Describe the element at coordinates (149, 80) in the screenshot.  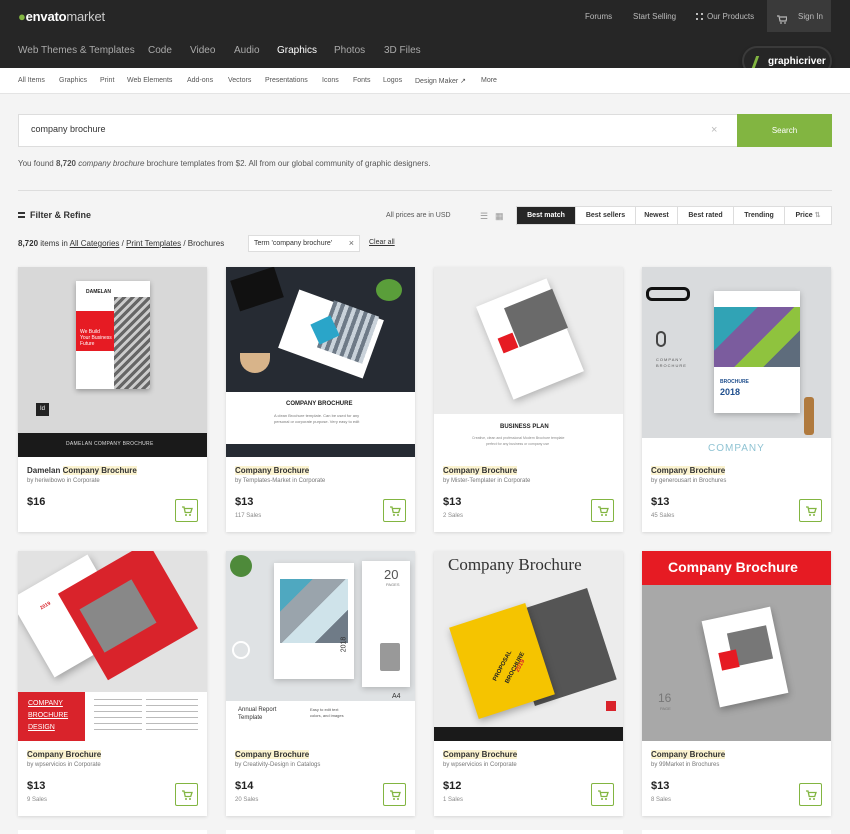
I see `subnav-web-elements: Web Elements` at that location.